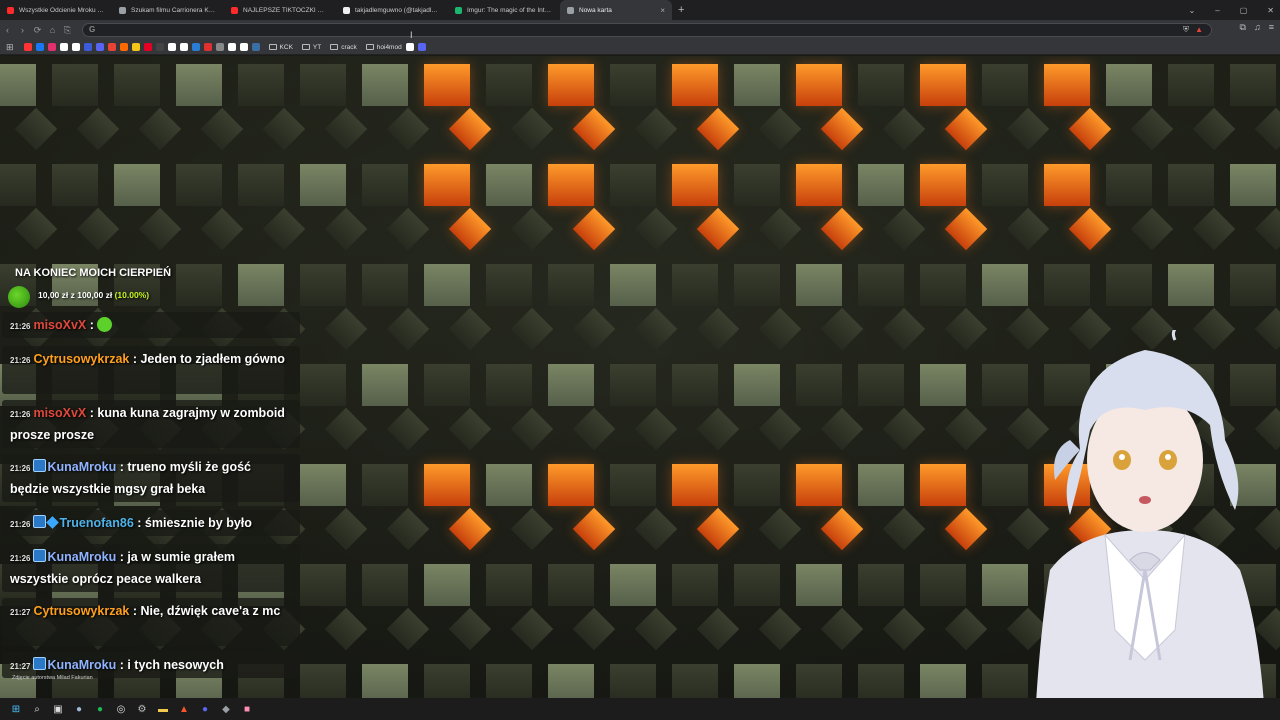 This screenshot has height=720, width=1280. I want to click on apps-grid-icon: ⊞, so click(10, 47).